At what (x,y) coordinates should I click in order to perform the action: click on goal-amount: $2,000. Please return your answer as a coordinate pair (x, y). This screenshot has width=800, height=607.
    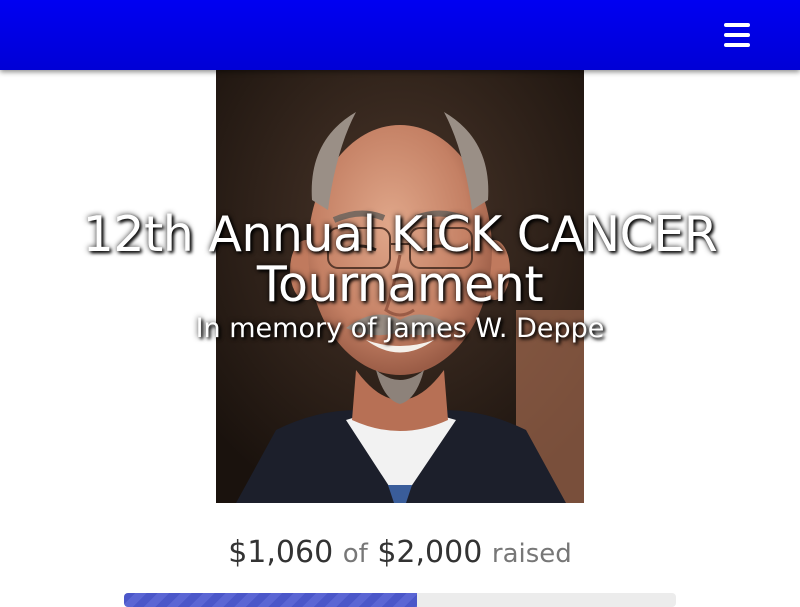
    Looking at the image, I should click on (430, 552).